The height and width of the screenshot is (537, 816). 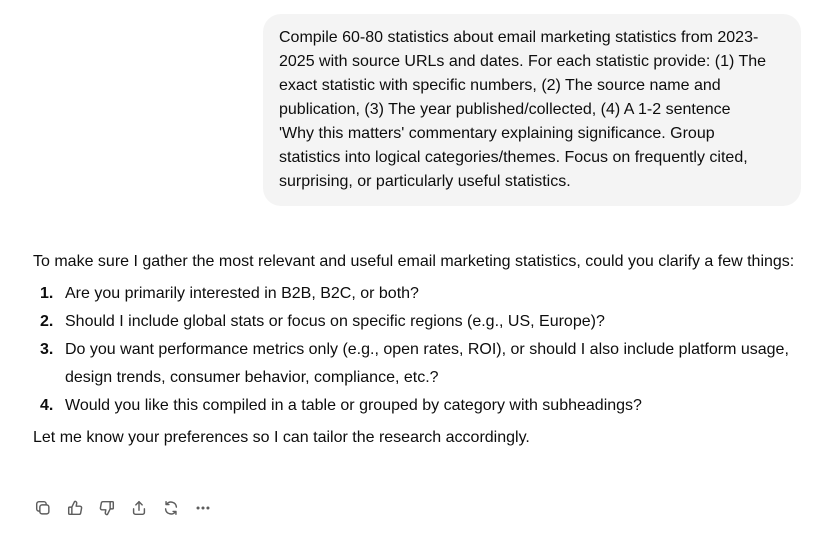 I want to click on regenerate-button, so click(x=171, y=508).